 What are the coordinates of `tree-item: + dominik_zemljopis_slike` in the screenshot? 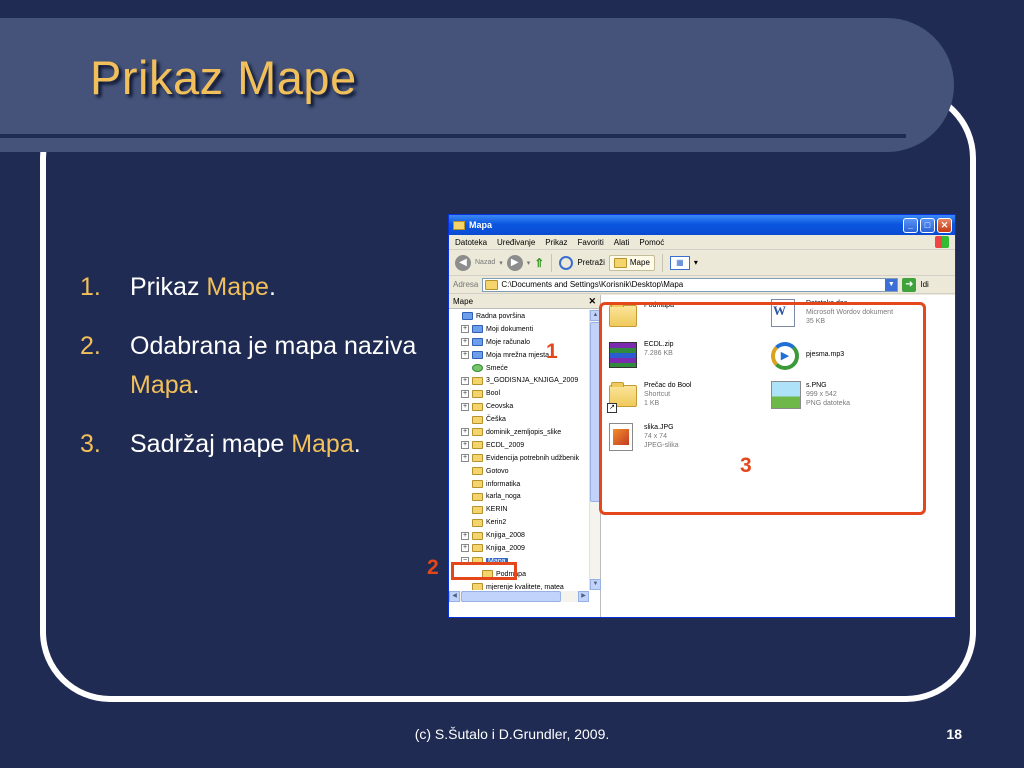 It's located at (519, 432).